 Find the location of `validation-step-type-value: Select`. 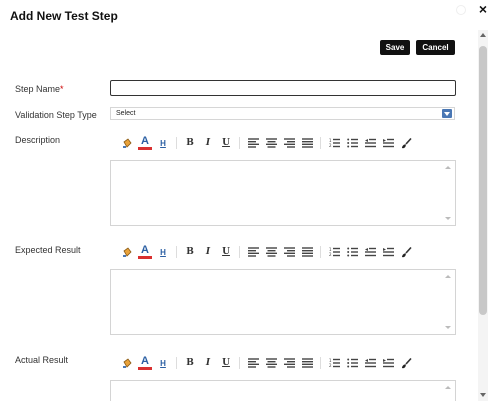

validation-step-type-value: Select is located at coordinates (126, 113).